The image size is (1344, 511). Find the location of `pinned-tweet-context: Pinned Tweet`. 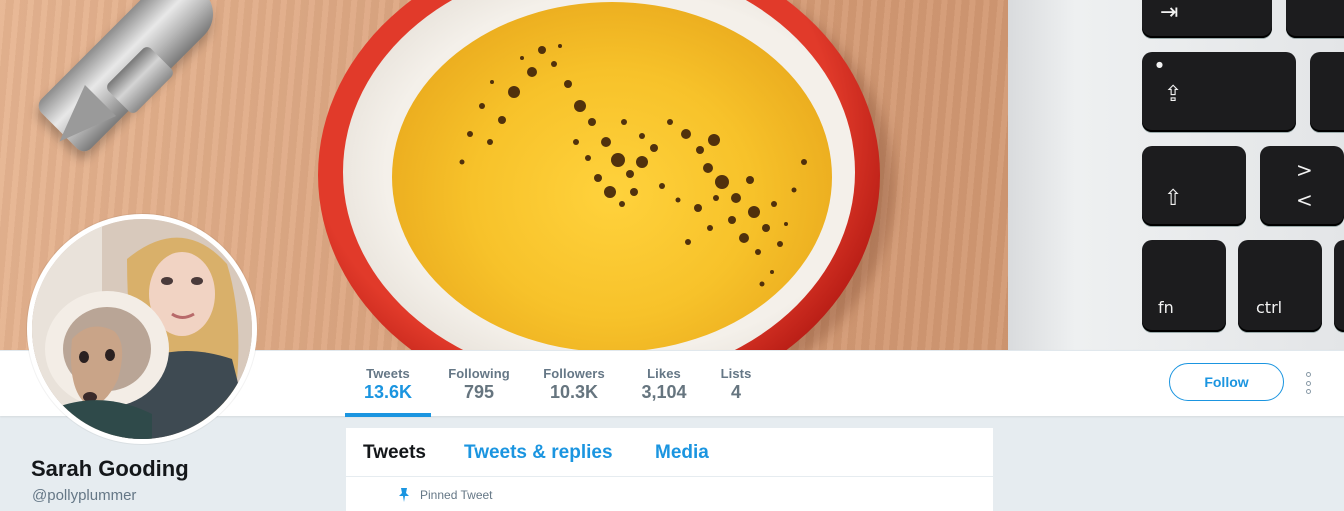

pinned-tweet-context: Pinned Tweet is located at coordinates (445, 495).